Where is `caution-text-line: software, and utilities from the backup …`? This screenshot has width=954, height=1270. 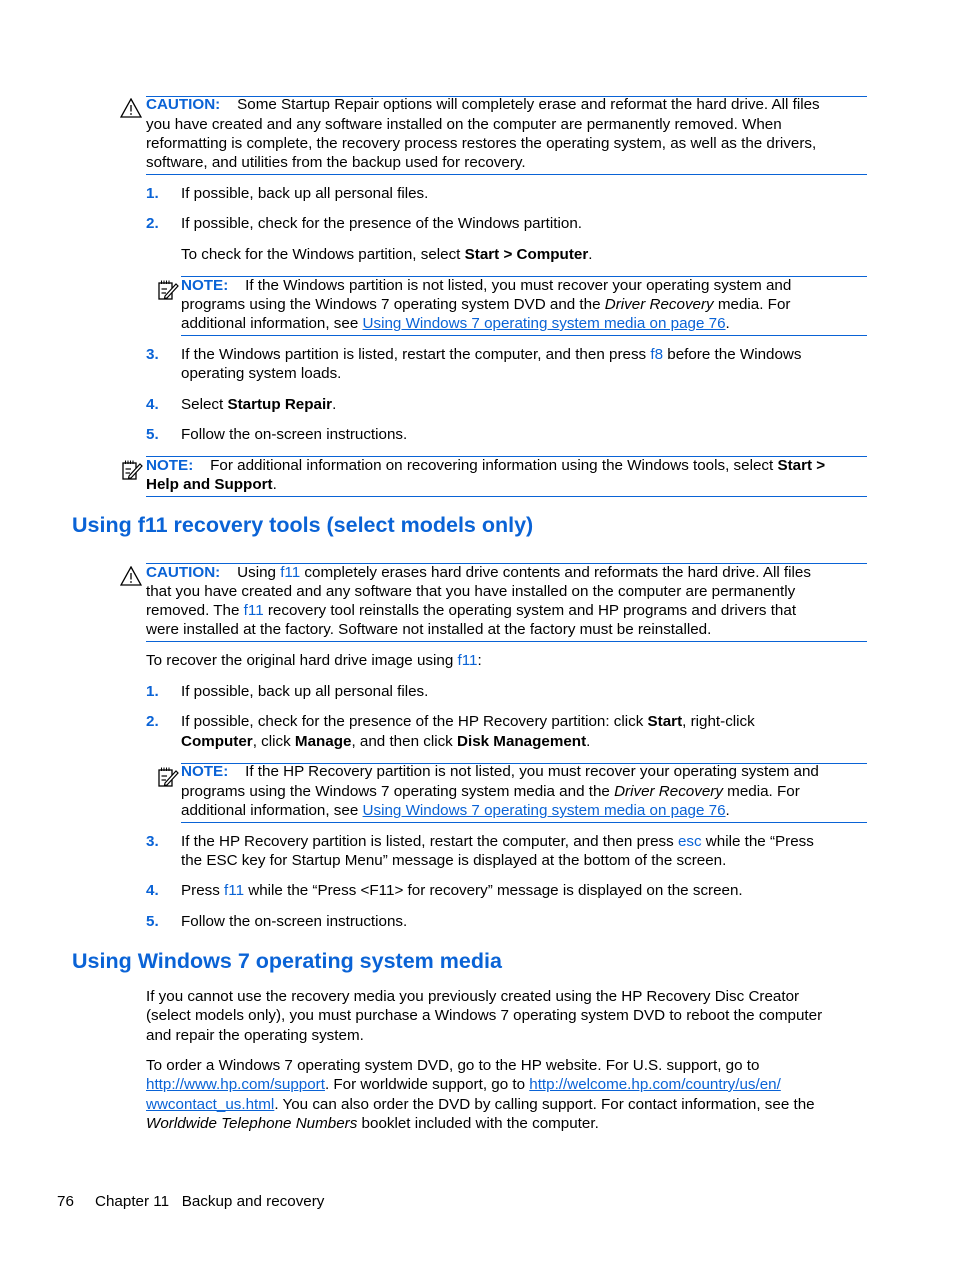 caution-text-line: software, and utilities from the backup … is located at coordinates (336, 162).